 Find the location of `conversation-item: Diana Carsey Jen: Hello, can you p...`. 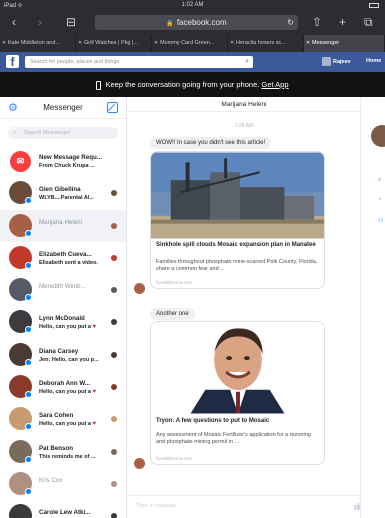

conversation-item: Diana Carsey Jen: Hello, can you p... is located at coordinates (63, 355).